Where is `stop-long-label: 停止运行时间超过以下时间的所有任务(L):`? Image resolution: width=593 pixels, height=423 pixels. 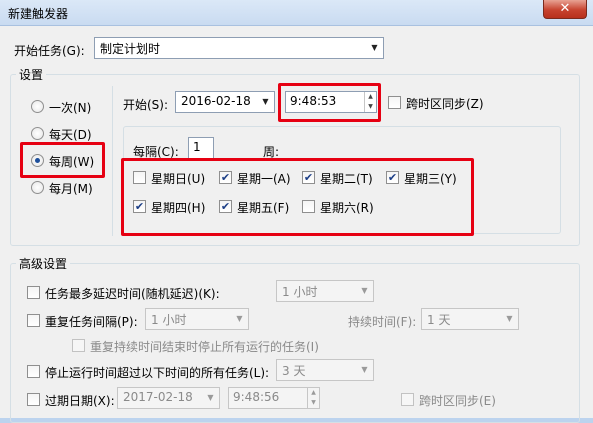
stop-long-label: 停止运行时间超过以下时间的所有任务(L): is located at coordinates (157, 373).